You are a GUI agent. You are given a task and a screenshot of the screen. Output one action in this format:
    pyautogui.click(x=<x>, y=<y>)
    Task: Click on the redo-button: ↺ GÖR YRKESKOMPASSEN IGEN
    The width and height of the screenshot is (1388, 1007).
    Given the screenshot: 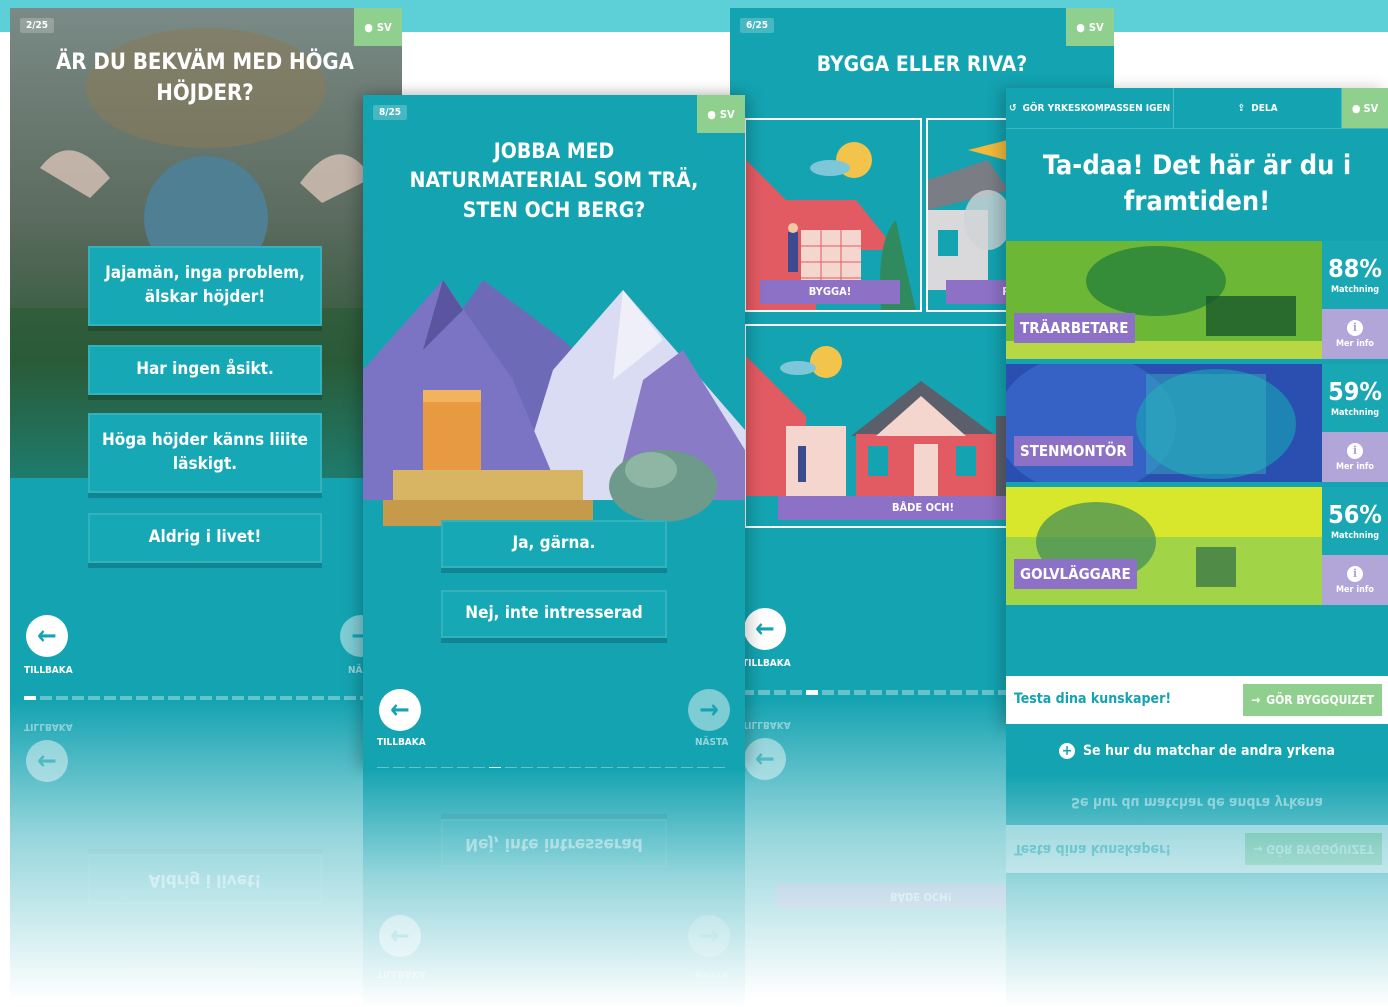 What is the action you would take?
    pyautogui.click(x=1090, y=108)
    